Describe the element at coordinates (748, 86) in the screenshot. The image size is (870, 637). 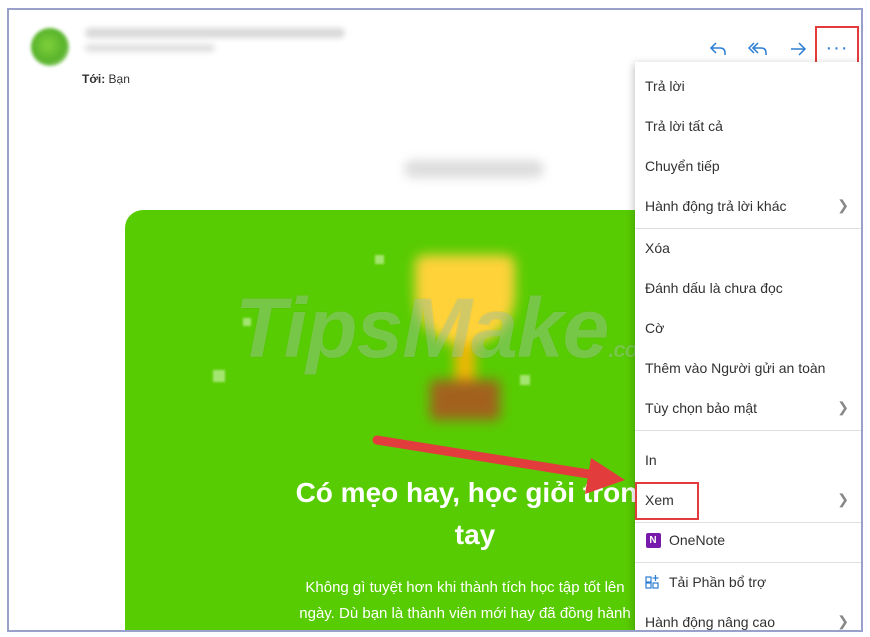
I see `menu-item-reply: Trả lời` at that location.